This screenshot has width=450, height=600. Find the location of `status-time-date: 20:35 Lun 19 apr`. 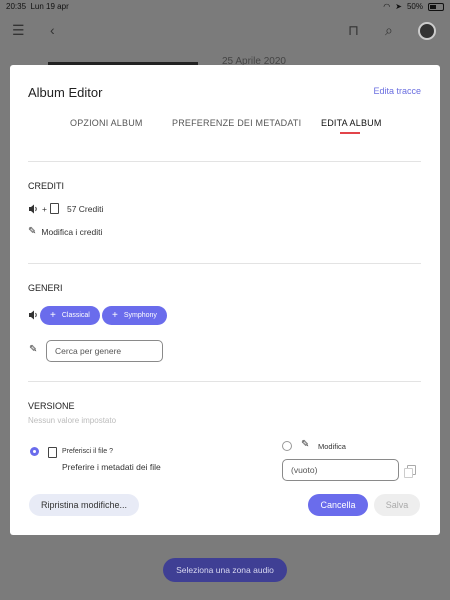

status-time-date: 20:35 Lun 19 apr is located at coordinates (37, 6).